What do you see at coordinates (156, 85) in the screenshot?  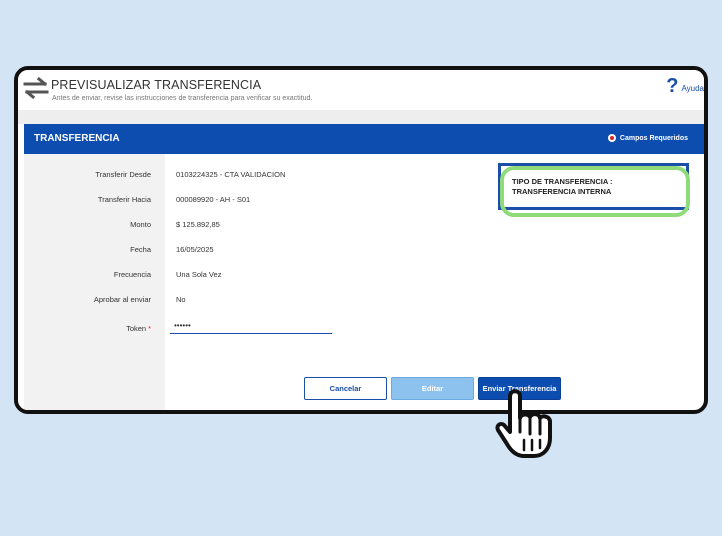 I see `page-title: PREVISUALIZAR TRANSFERENCIA` at bounding box center [156, 85].